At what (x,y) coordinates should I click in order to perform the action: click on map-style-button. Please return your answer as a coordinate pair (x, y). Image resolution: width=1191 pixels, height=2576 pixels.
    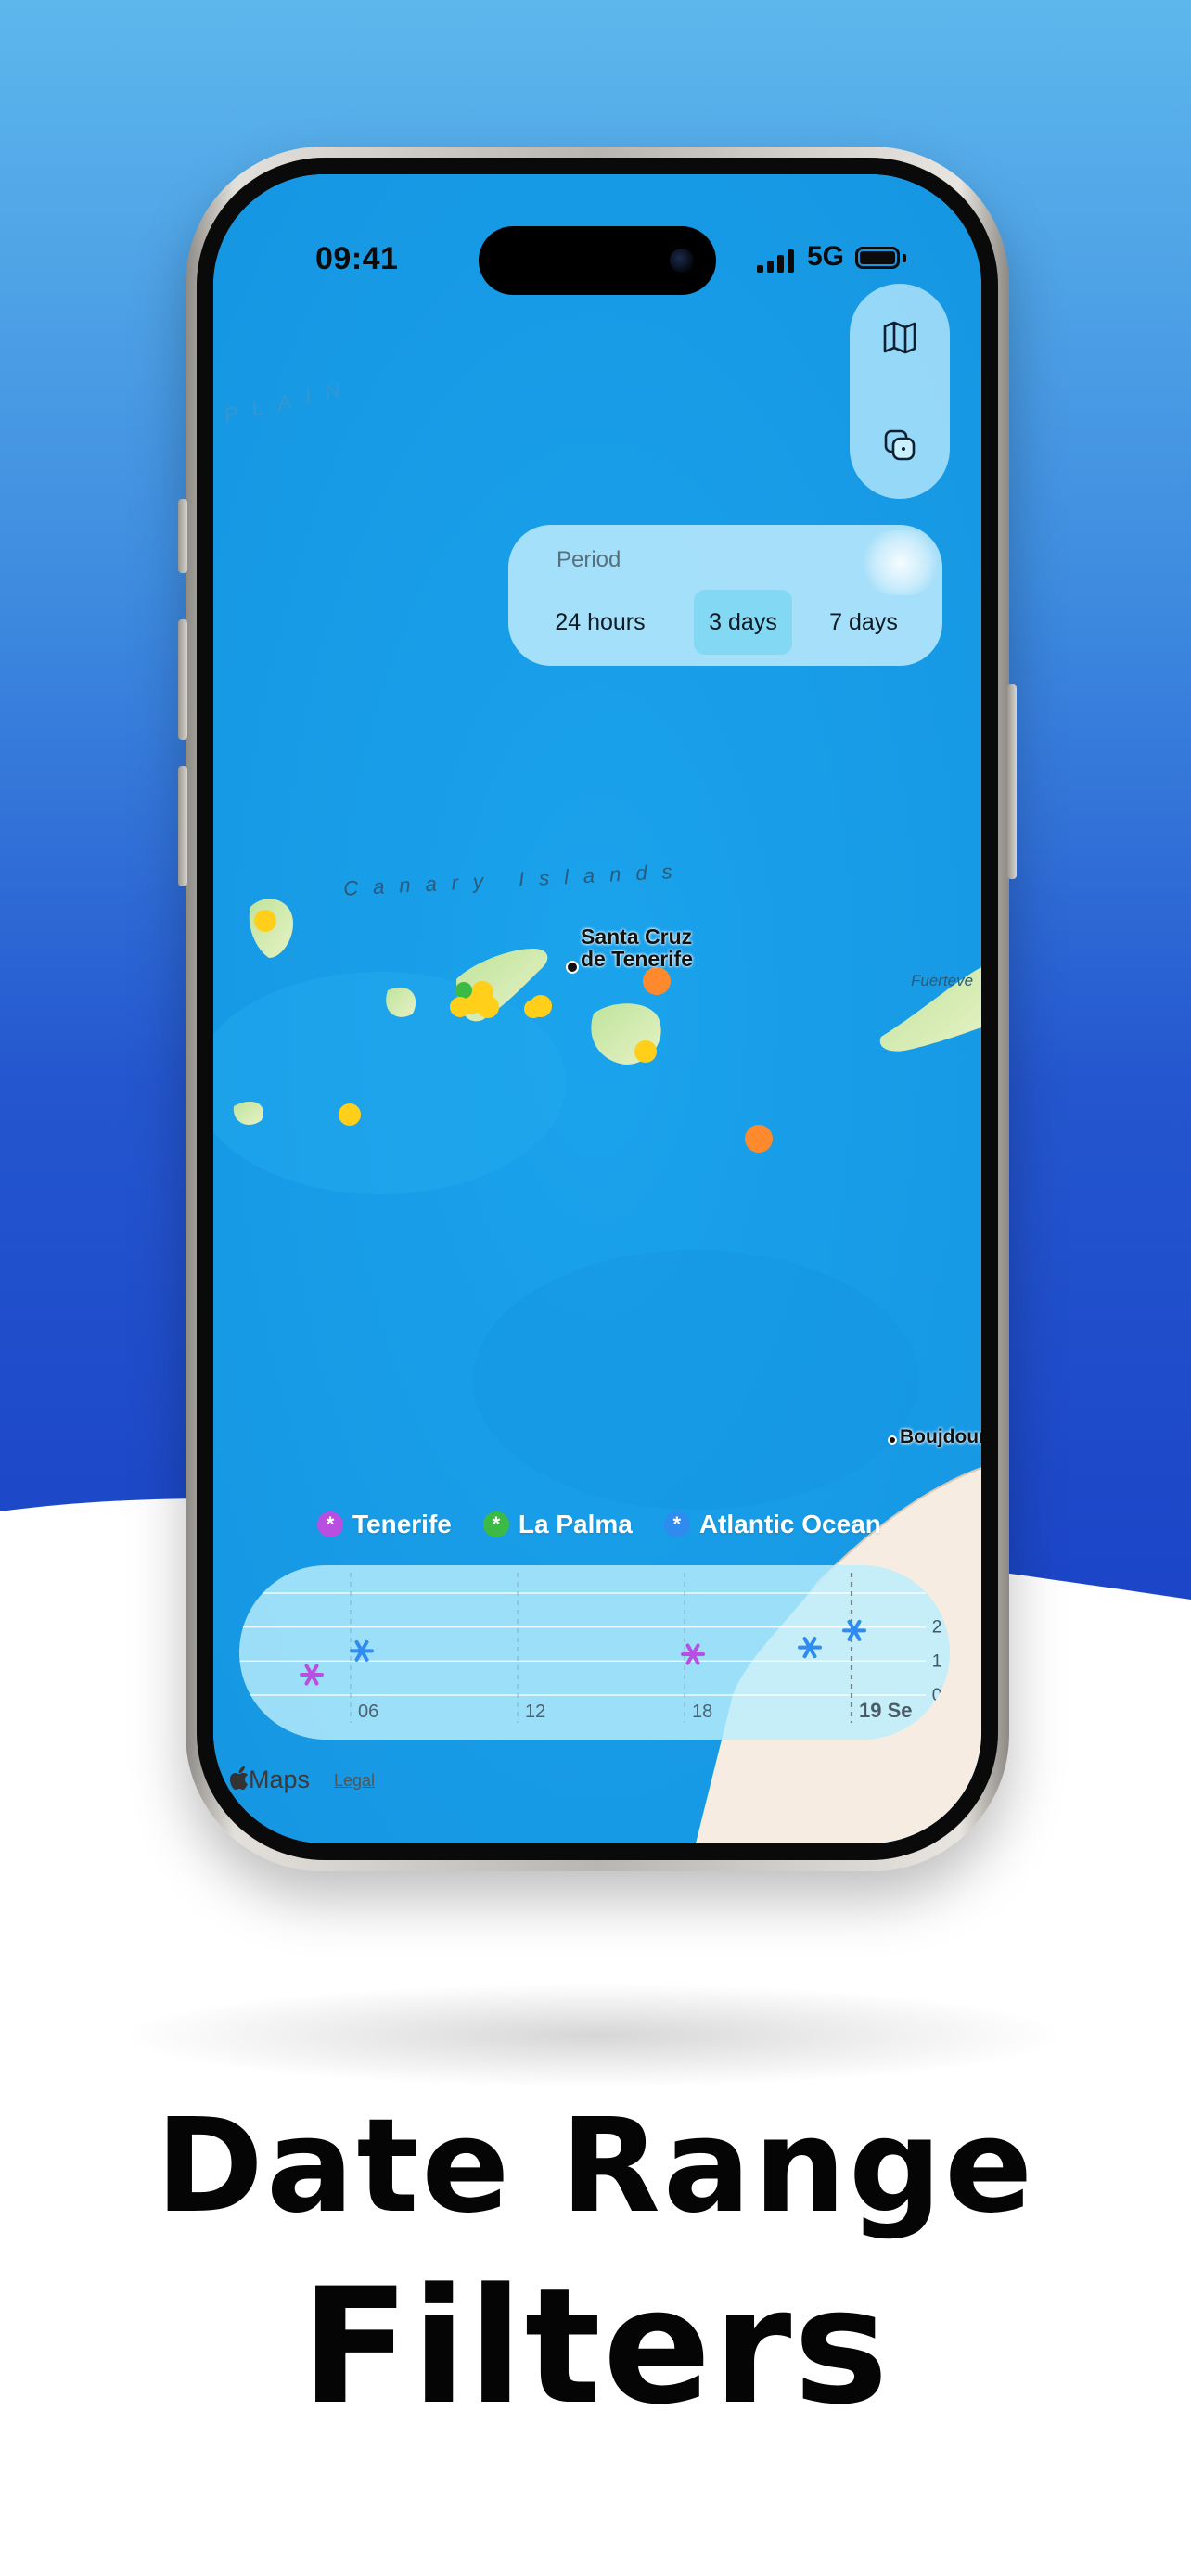
    Looking at the image, I should click on (900, 338).